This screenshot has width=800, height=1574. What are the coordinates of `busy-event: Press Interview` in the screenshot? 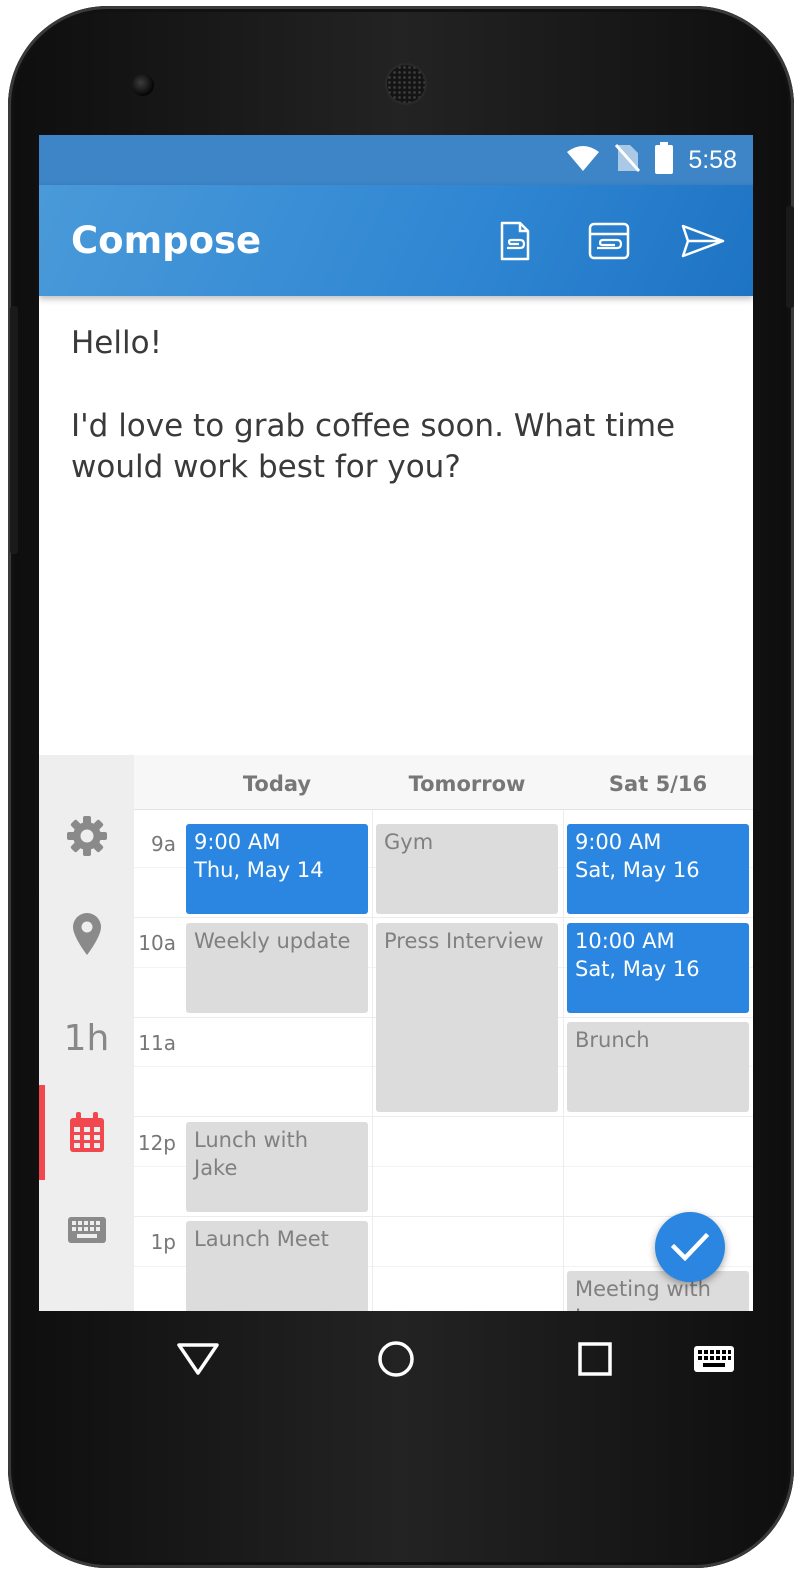 It's located at (467, 1017).